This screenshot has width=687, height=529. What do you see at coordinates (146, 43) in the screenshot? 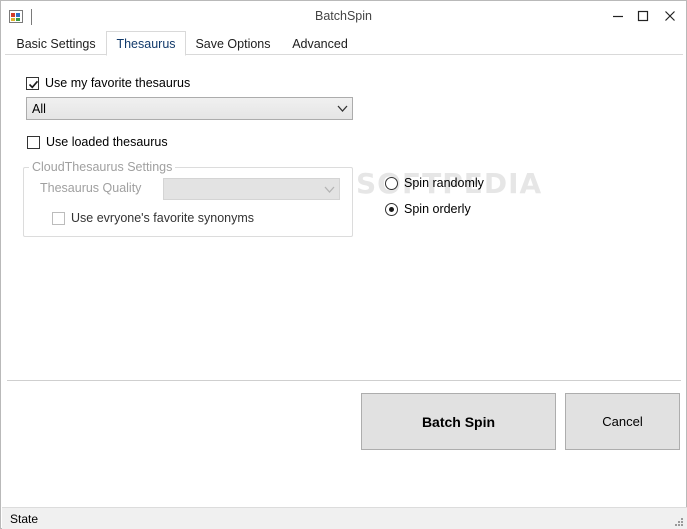
I see `tab-thesaurus: Thesaurus` at bounding box center [146, 43].